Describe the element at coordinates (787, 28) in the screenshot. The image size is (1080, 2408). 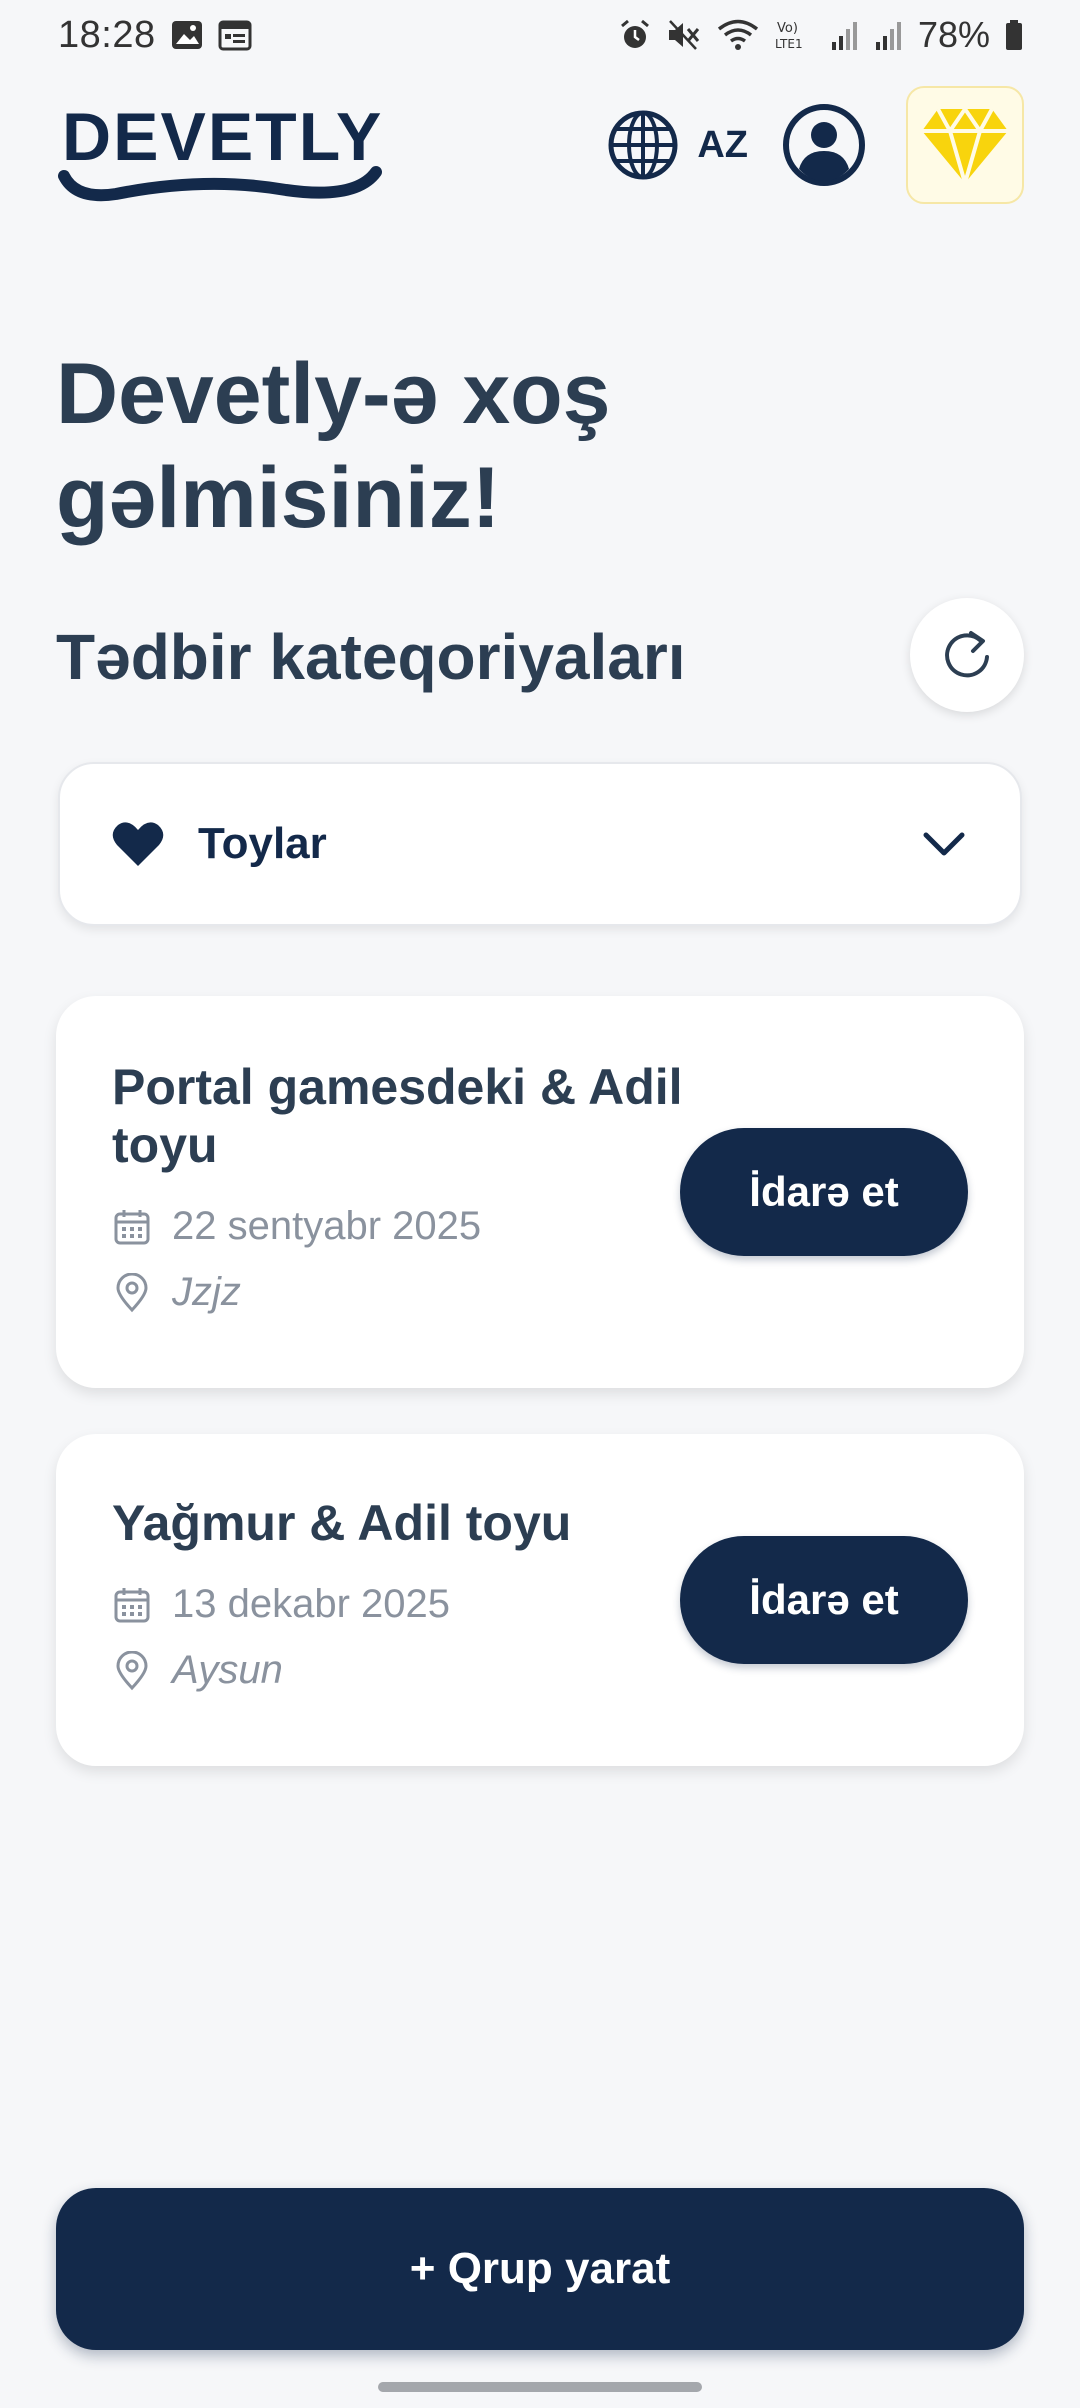
I see `svg-text: Vo)` at that location.